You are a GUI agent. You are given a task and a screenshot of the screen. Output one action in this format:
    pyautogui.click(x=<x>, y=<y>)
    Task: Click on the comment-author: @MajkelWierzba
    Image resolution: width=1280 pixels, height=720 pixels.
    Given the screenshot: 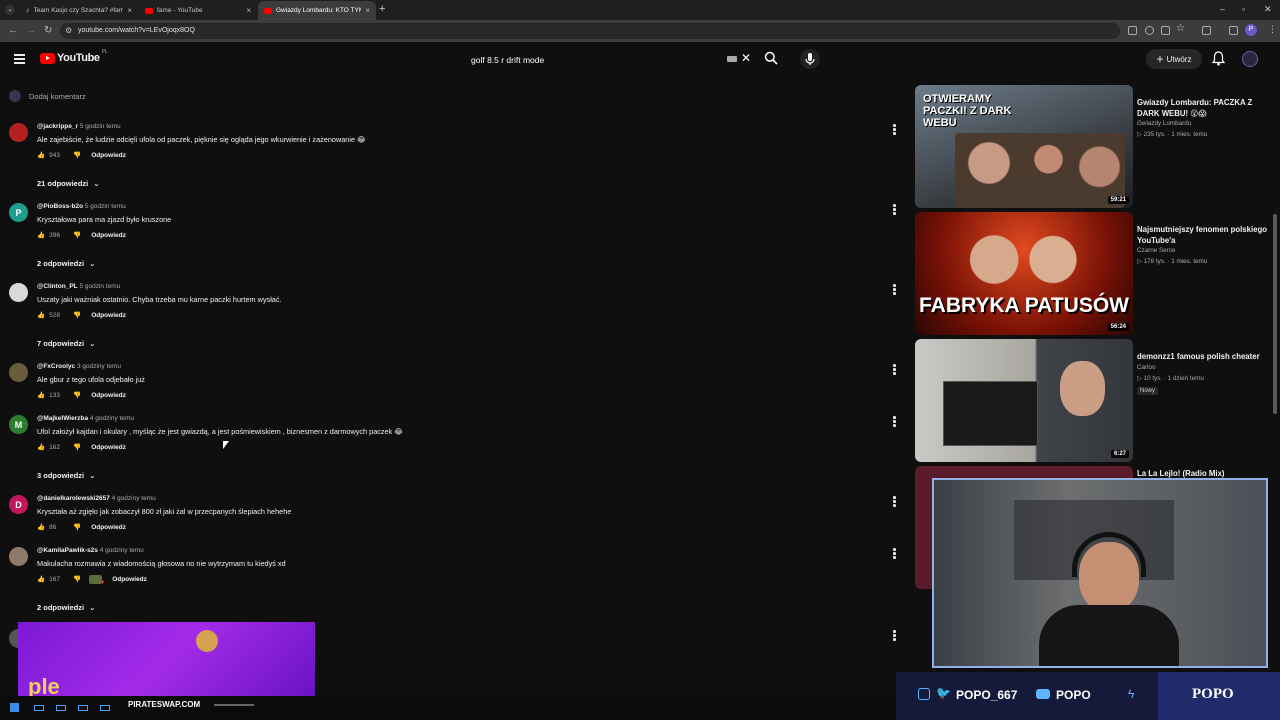 What is the action you would take?
    pyautogui.click(x=62, y=418)
    